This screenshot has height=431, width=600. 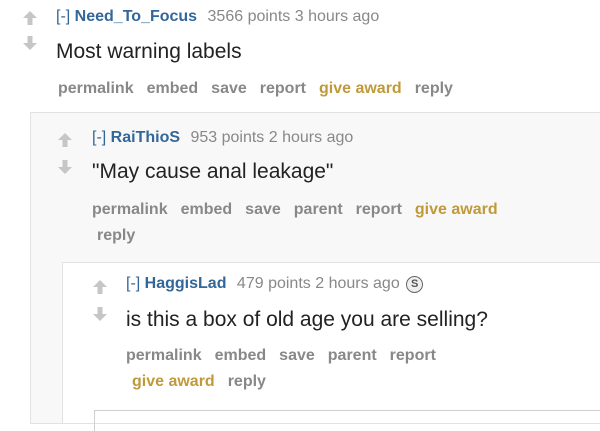 I want to click on comment-score: 479 points, so click(x=273, y=283).